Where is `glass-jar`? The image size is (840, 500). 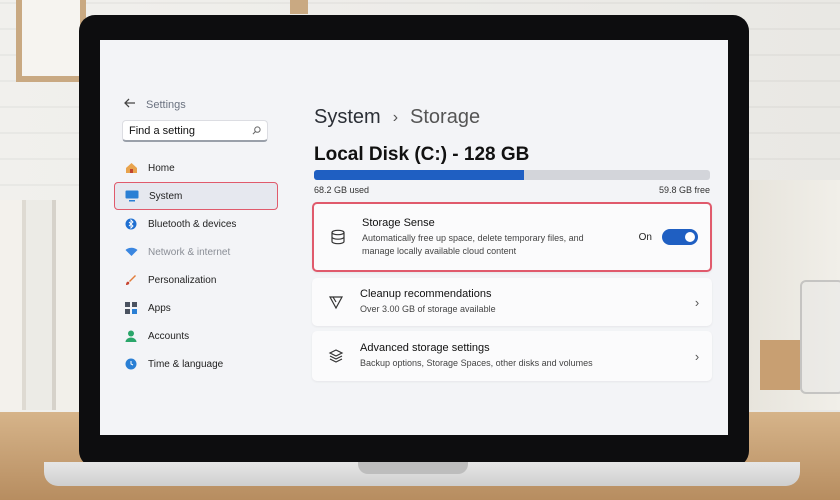
glass-jar is located at coordinates (820, 337).